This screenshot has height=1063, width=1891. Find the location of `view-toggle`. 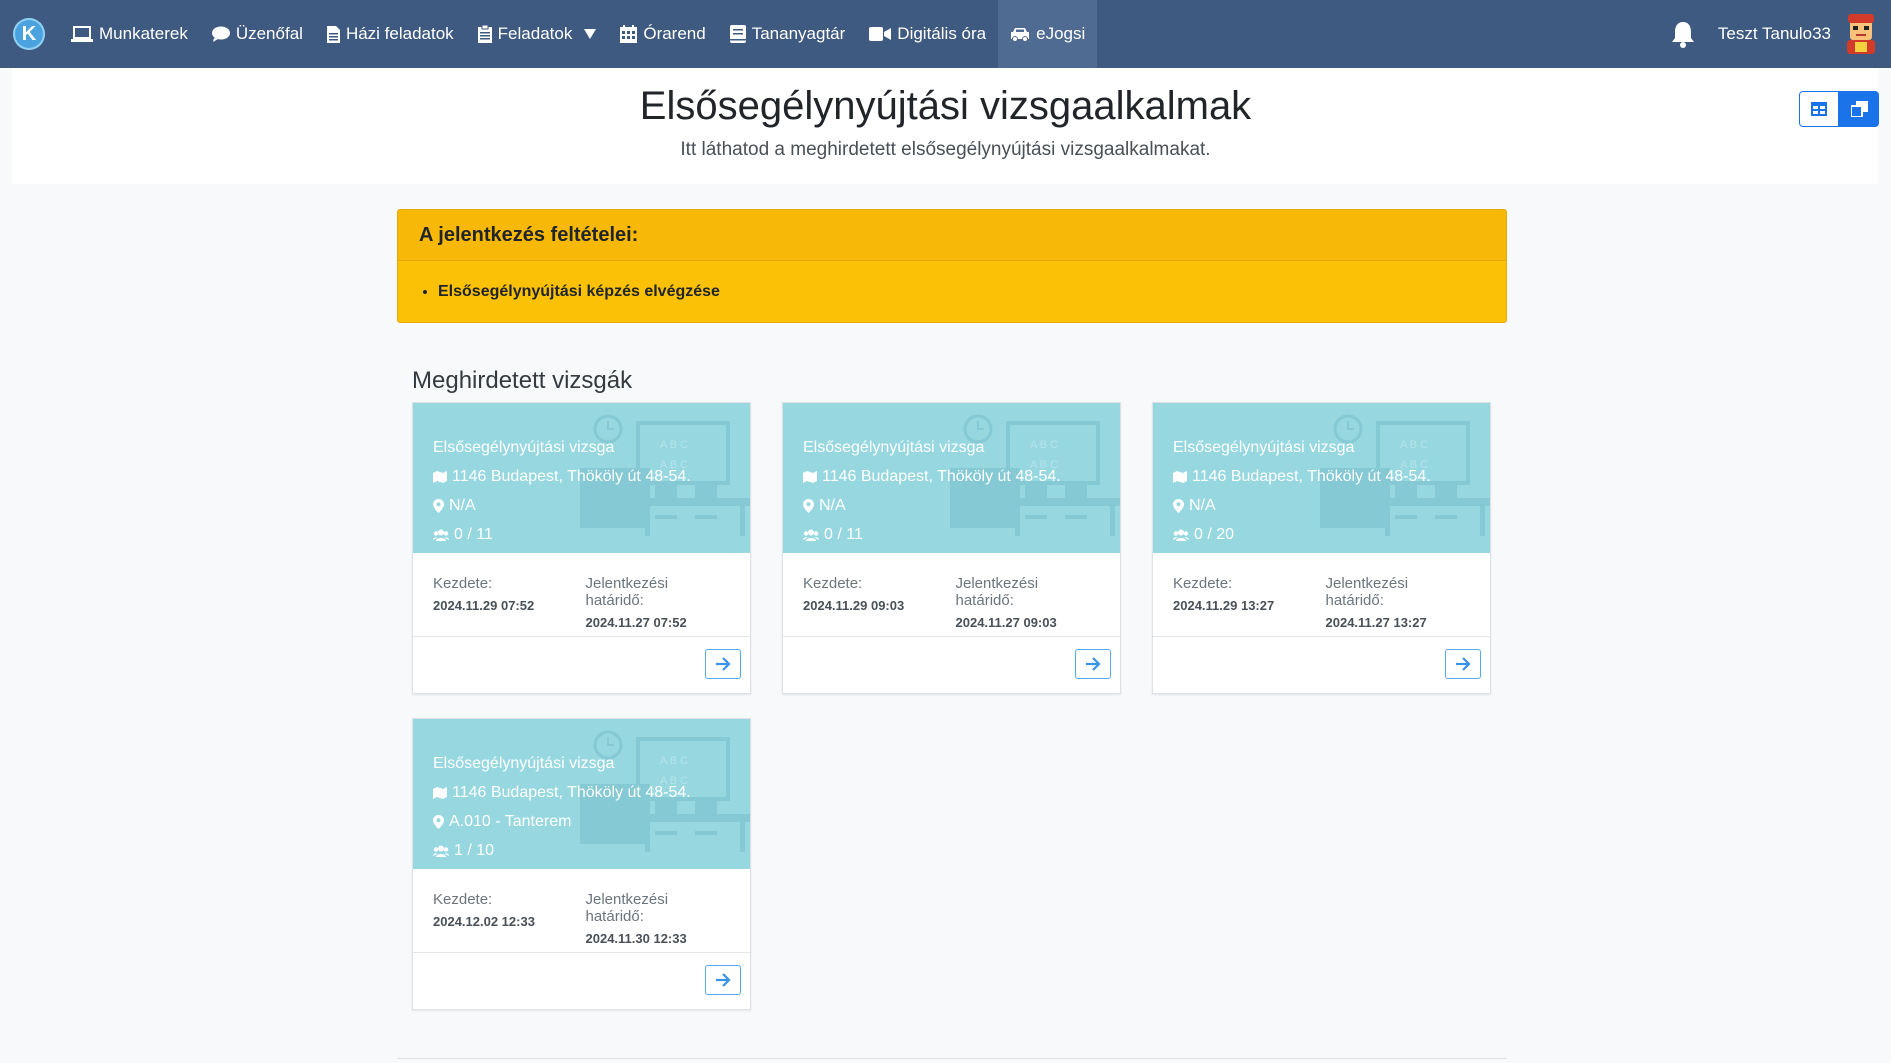

view-toggle is located at coordinates (1839, 109).